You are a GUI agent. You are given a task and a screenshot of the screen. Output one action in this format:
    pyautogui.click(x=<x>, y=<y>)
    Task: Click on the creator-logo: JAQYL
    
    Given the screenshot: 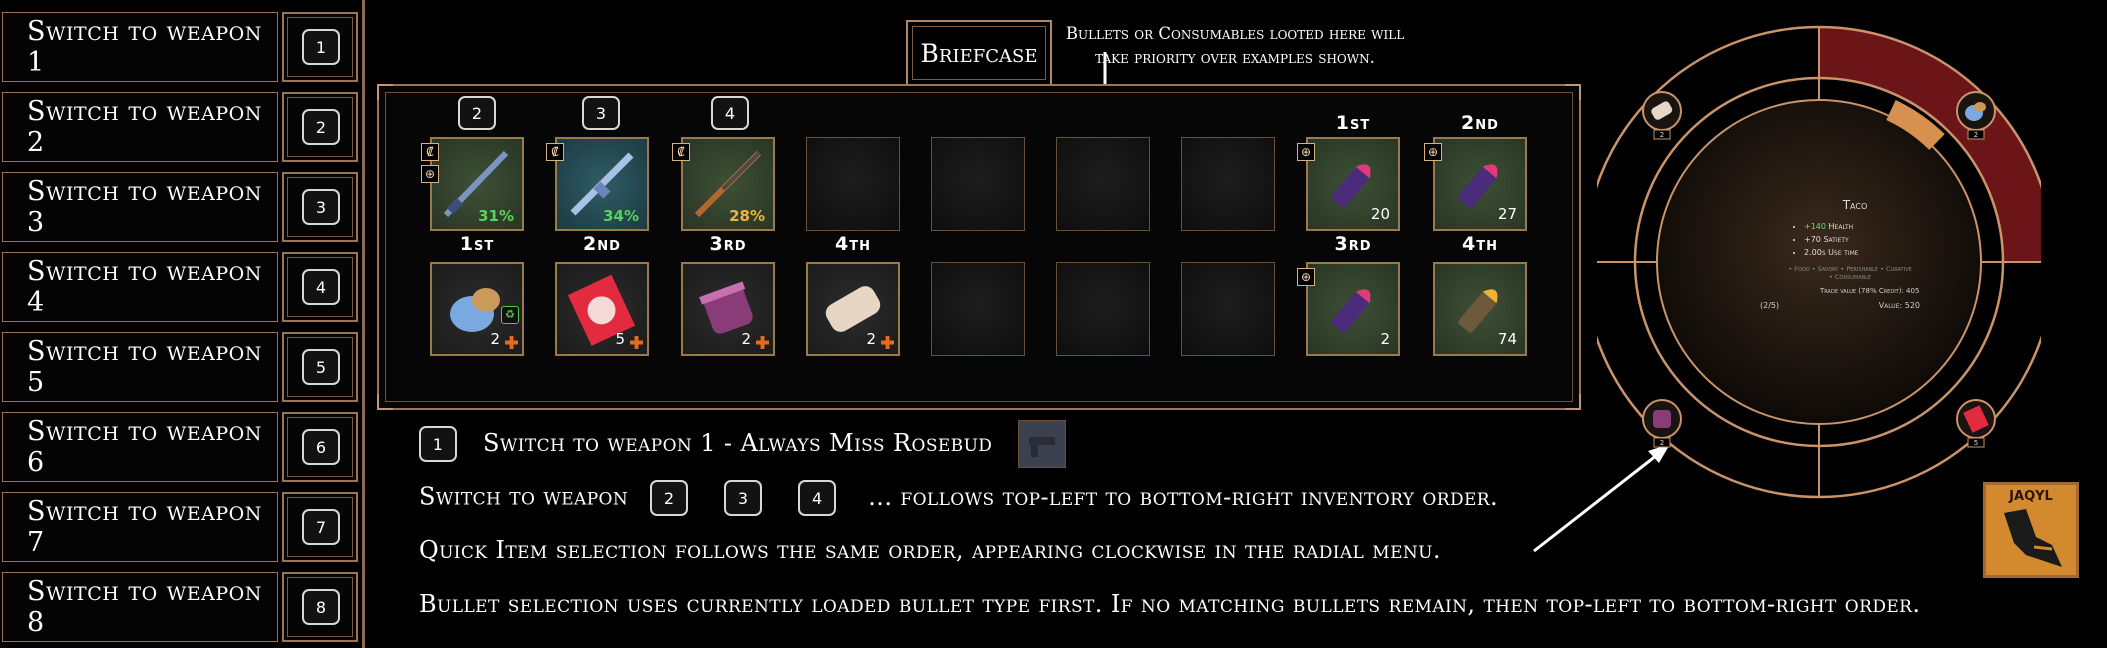 What is the action you would take?
    pyautogui.click(x=2031, y=530)
    